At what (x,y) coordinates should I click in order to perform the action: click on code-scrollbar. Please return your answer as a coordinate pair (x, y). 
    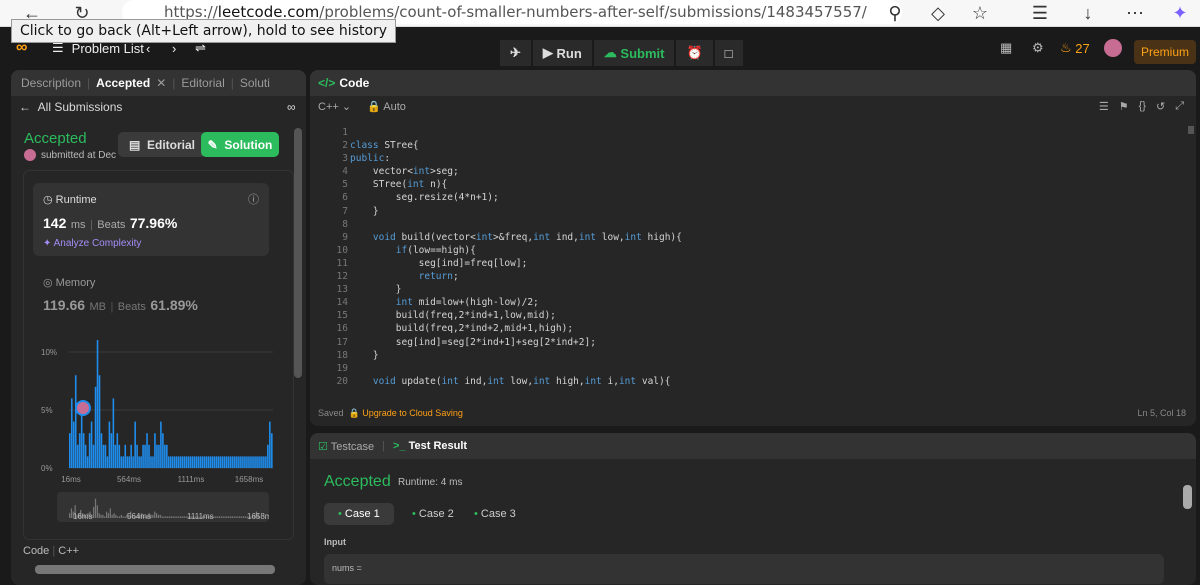
    Looking at the image, I should click on (1191, 130).